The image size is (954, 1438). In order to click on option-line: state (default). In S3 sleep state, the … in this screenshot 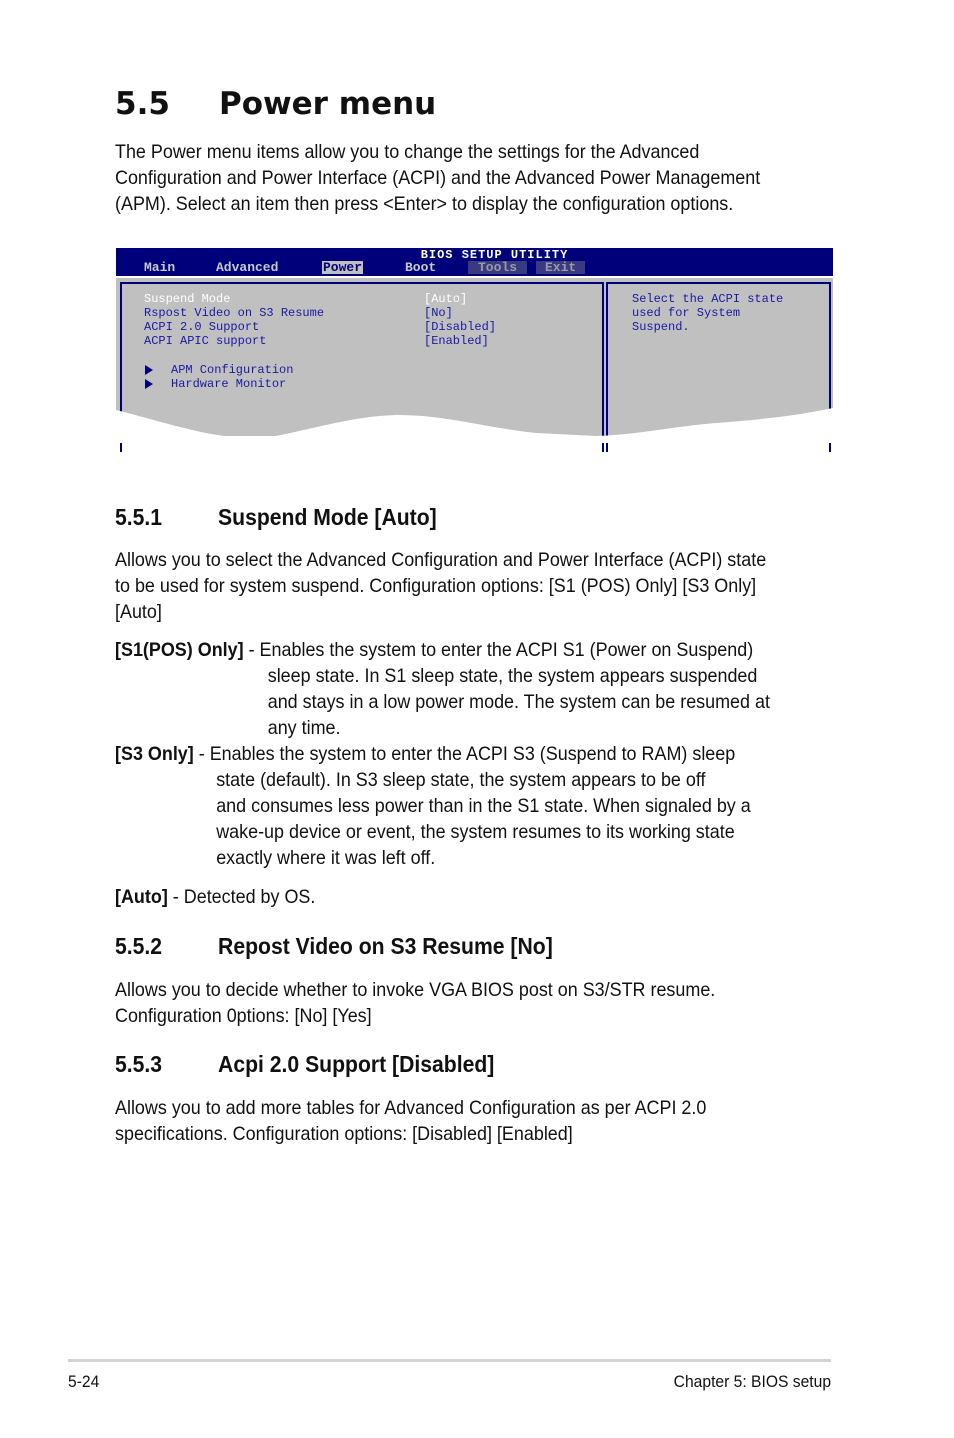, I will do `click(461, 780)`.